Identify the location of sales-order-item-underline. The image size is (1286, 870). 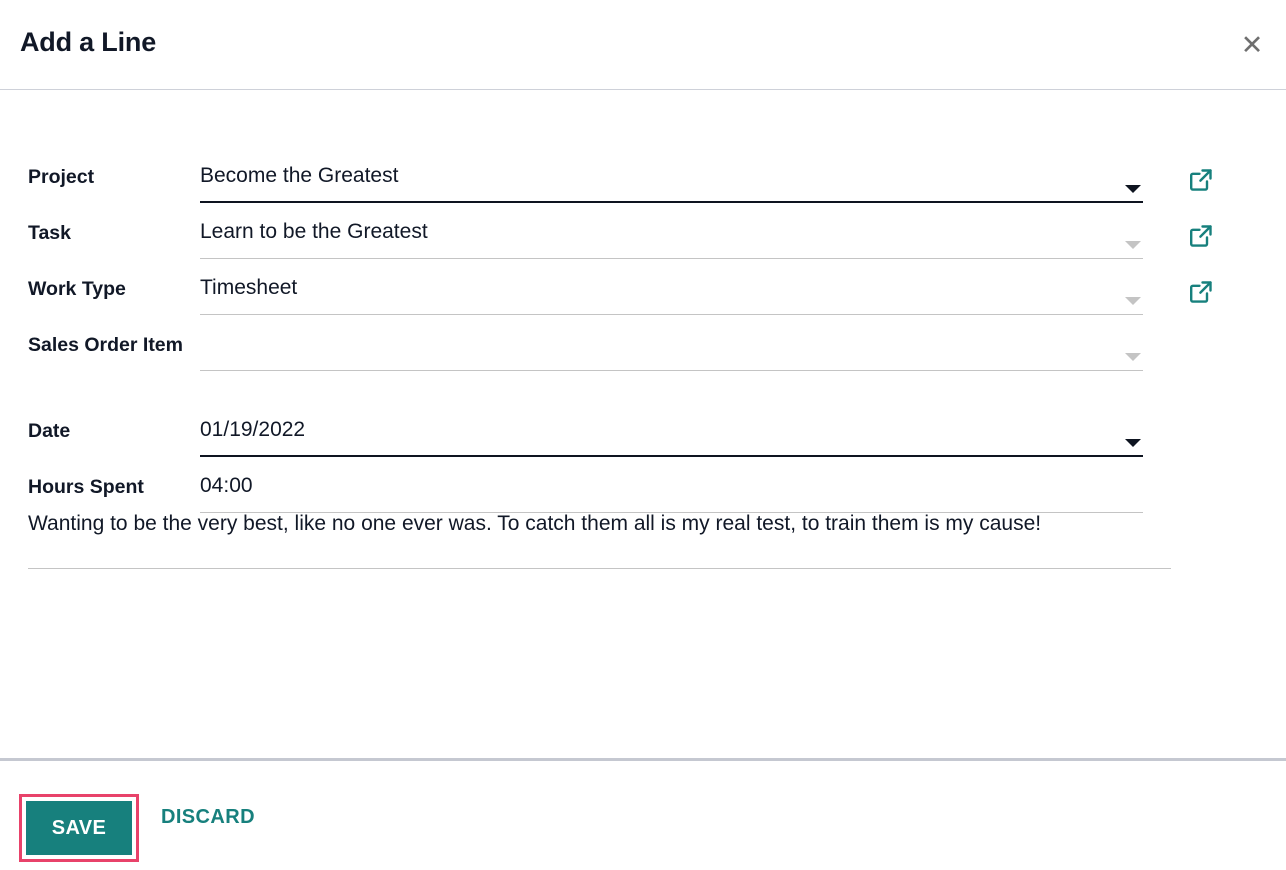
(671, 370).